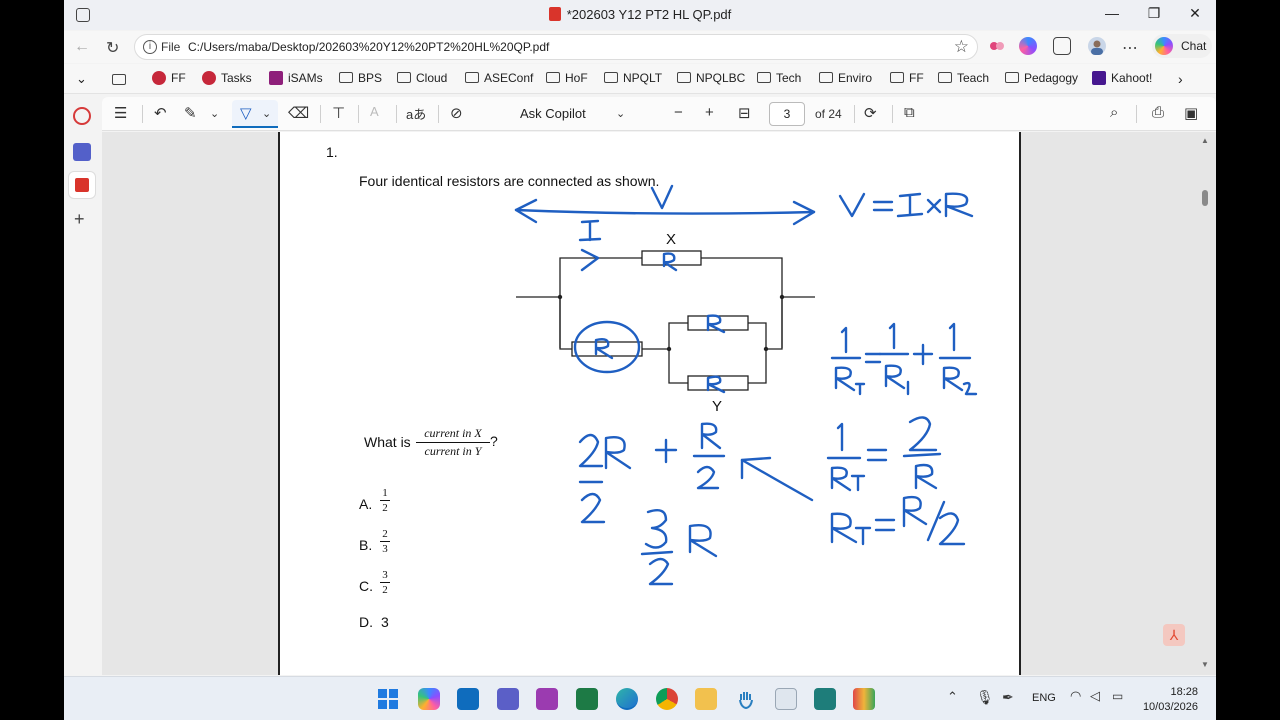 The height and width of the screenshot is (720, 1280). What do you see at coordinates (961, 47) in the screenshot?
I see `favorite-star-icon: ☆` at bounding box center [961, 47].